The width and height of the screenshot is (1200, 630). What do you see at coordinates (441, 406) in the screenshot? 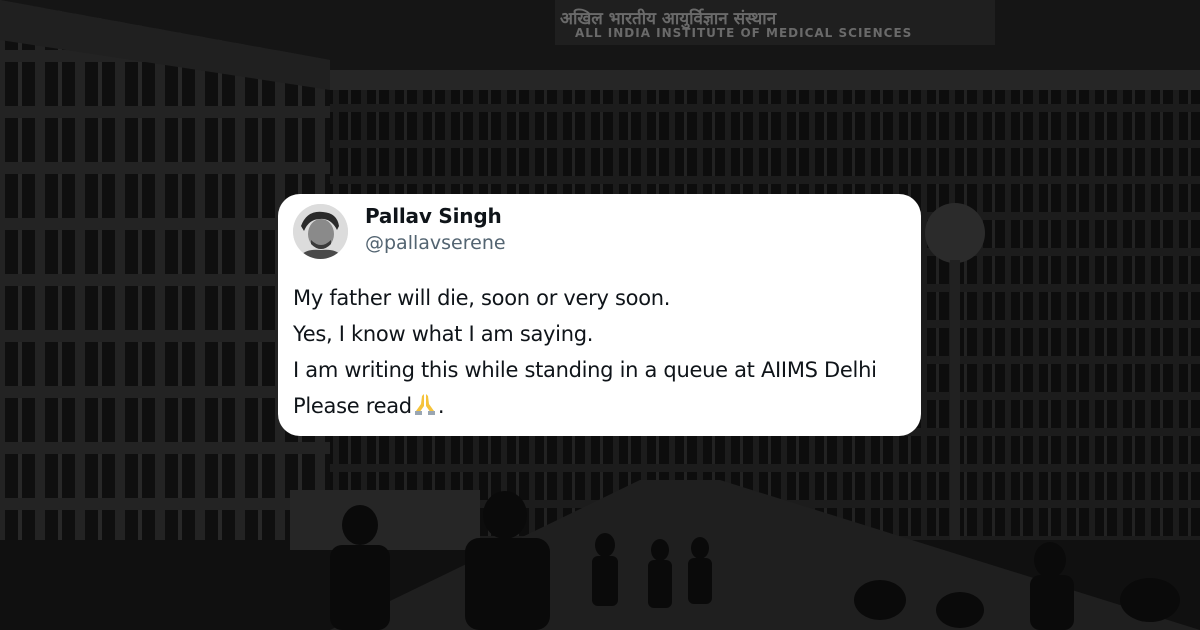
I see `tweet-line-4-period: .` at bounding box center [441, 406].